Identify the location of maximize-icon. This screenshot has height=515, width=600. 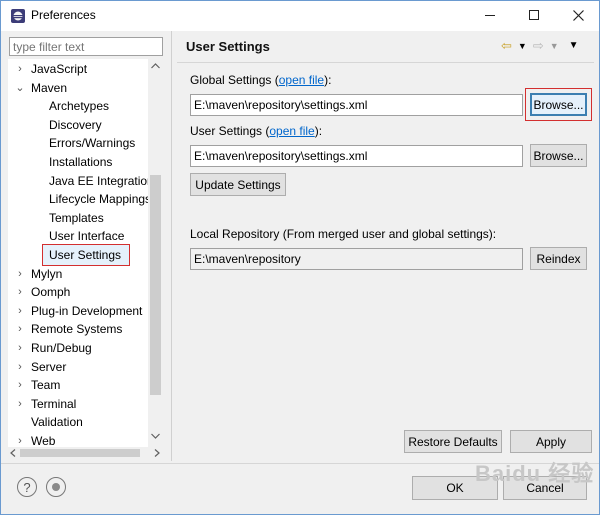
(534, 15).